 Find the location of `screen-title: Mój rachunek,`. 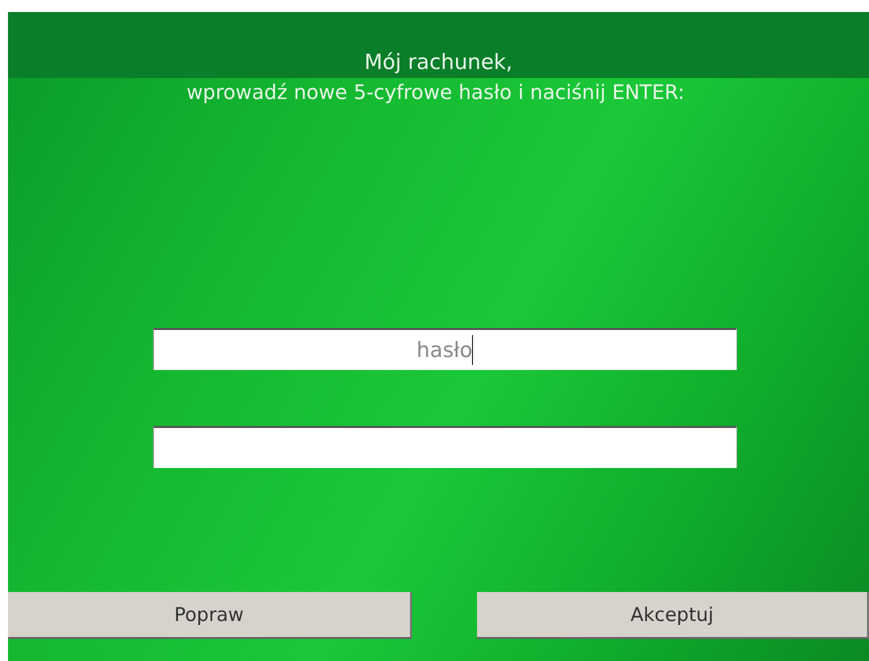

screen-title: Mój rachunek, is located at coordinates (438, 62).